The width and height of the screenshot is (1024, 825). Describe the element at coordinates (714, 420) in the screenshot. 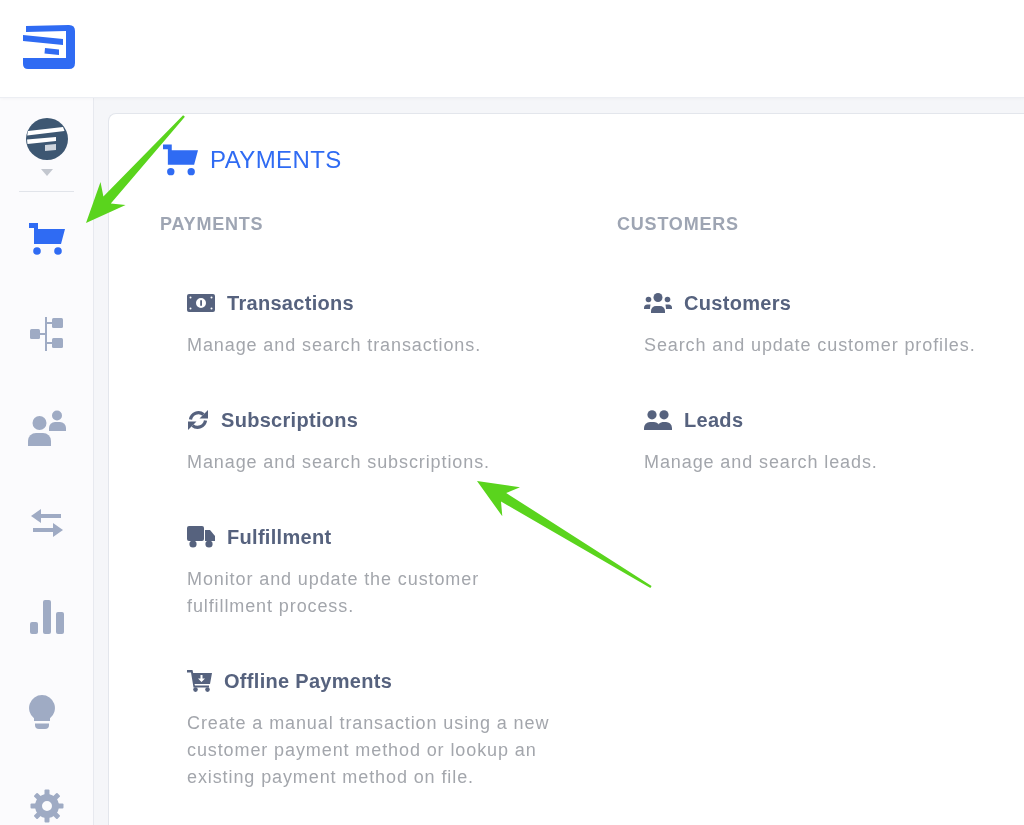

I see `section-link: Leads` at that location.